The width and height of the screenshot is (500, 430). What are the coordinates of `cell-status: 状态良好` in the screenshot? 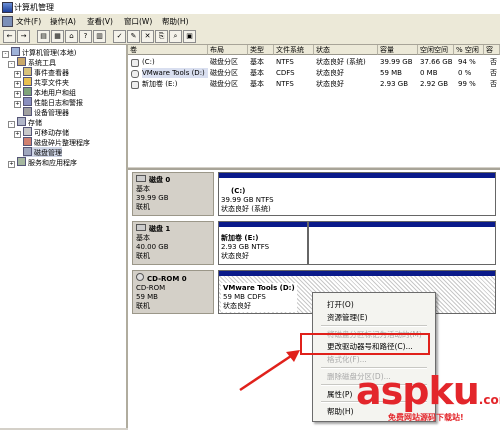 It's located at (330, 73).